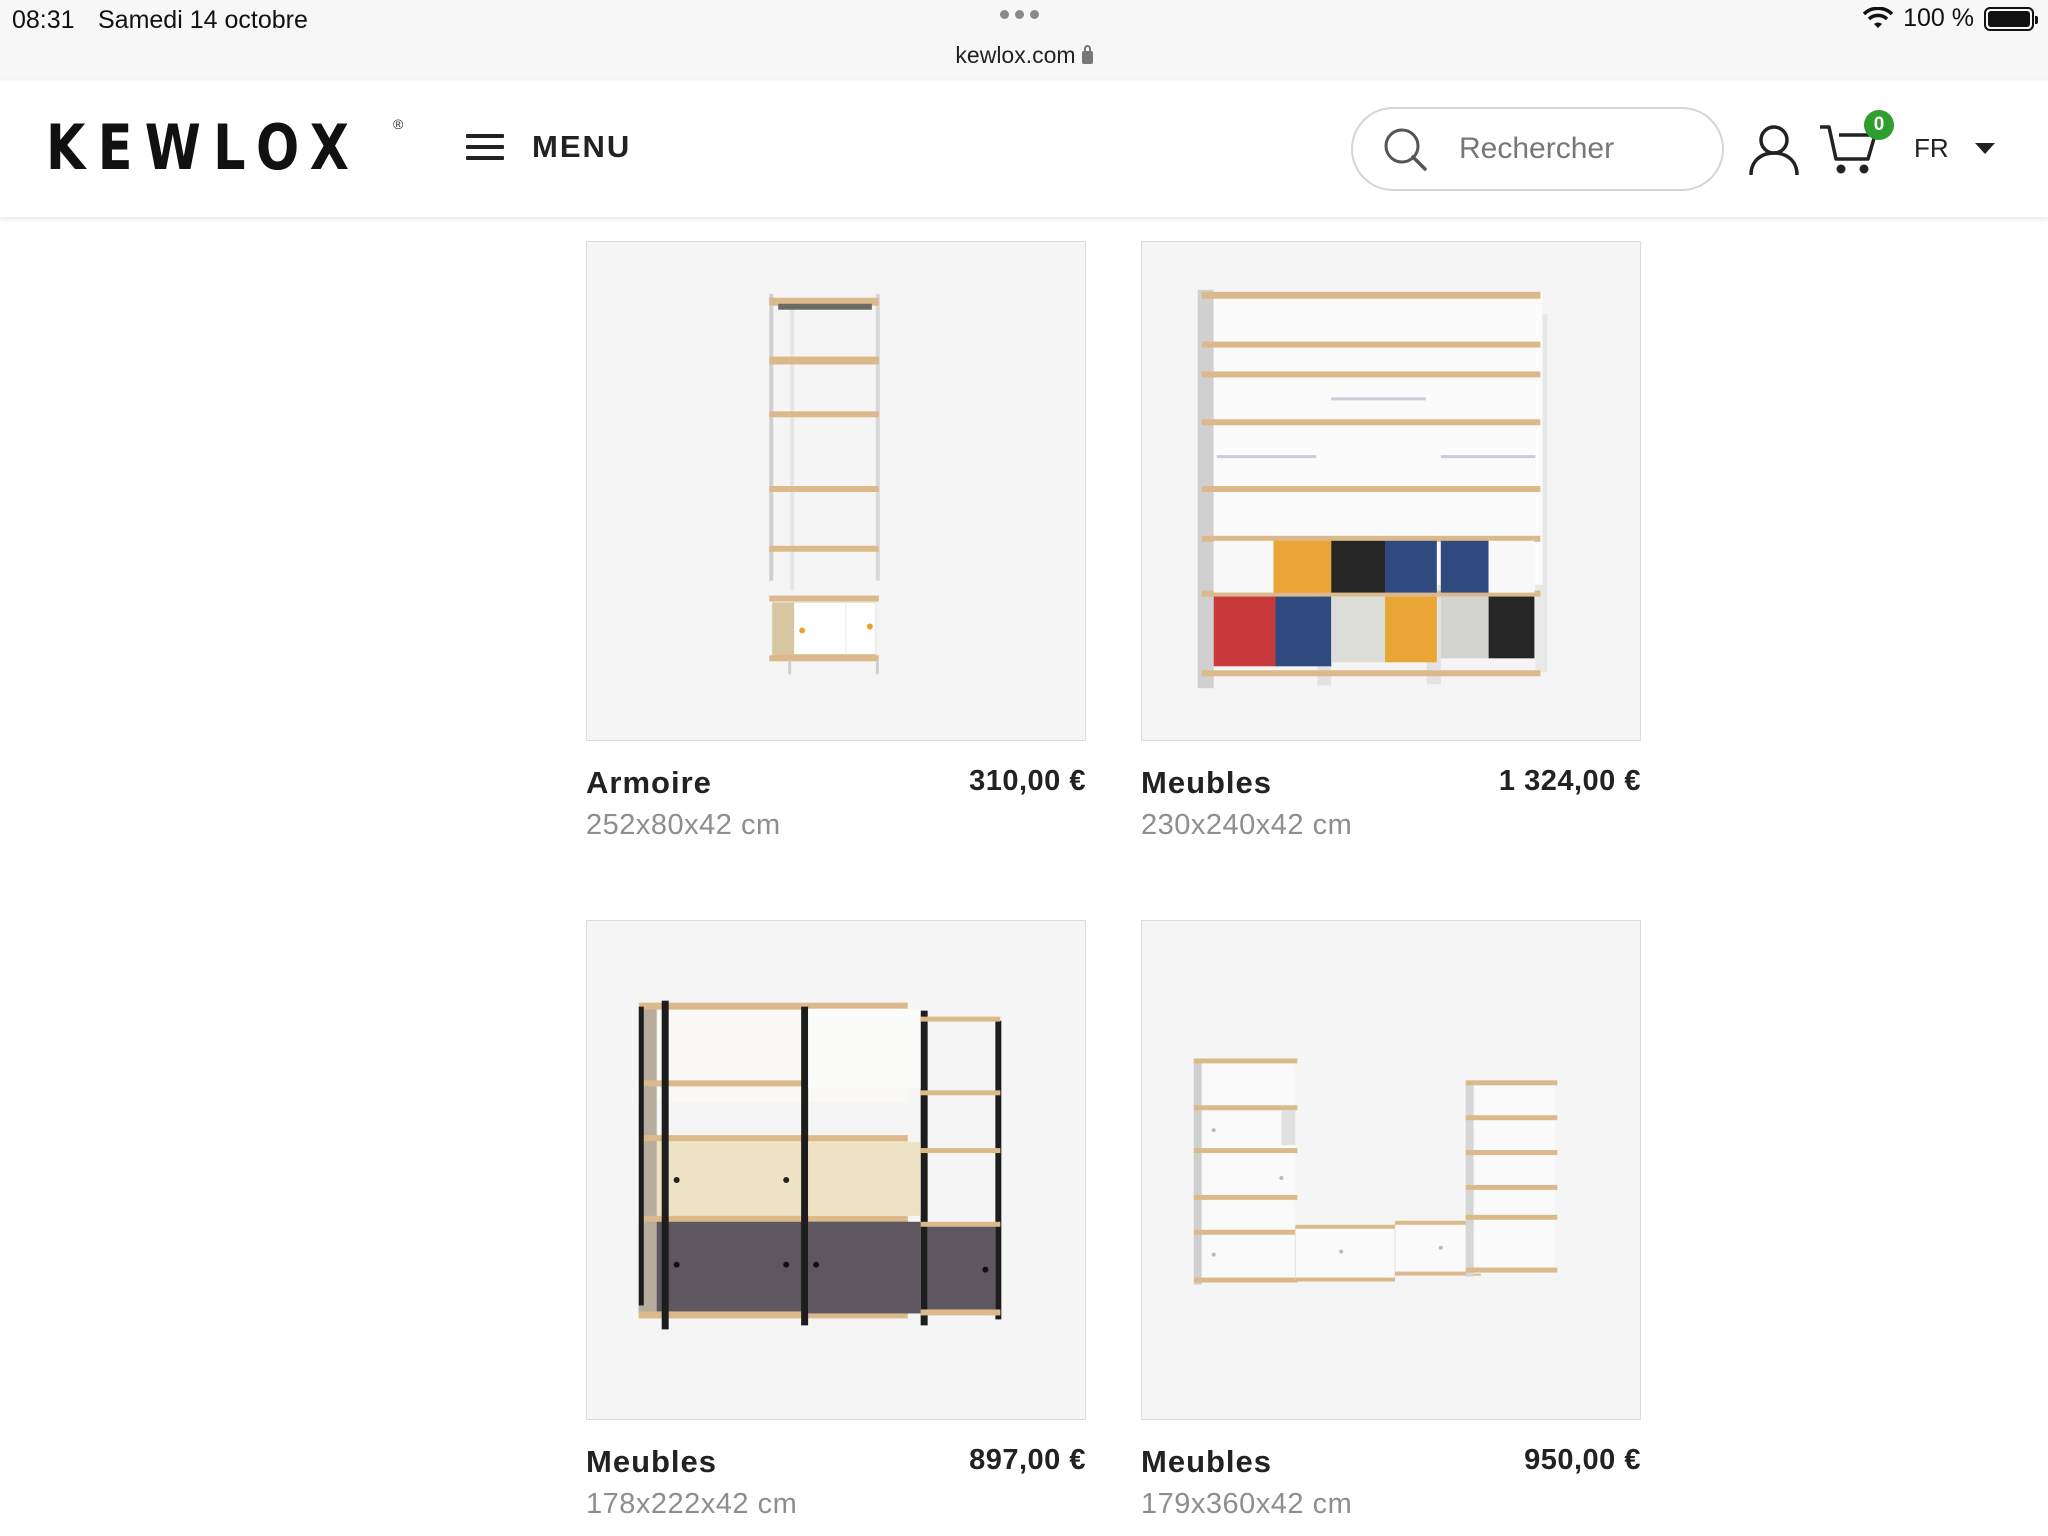 The width and height of the screenshot is (2048, 1536). I want to click on status-indicators: 100 %, so click(1950, 18).